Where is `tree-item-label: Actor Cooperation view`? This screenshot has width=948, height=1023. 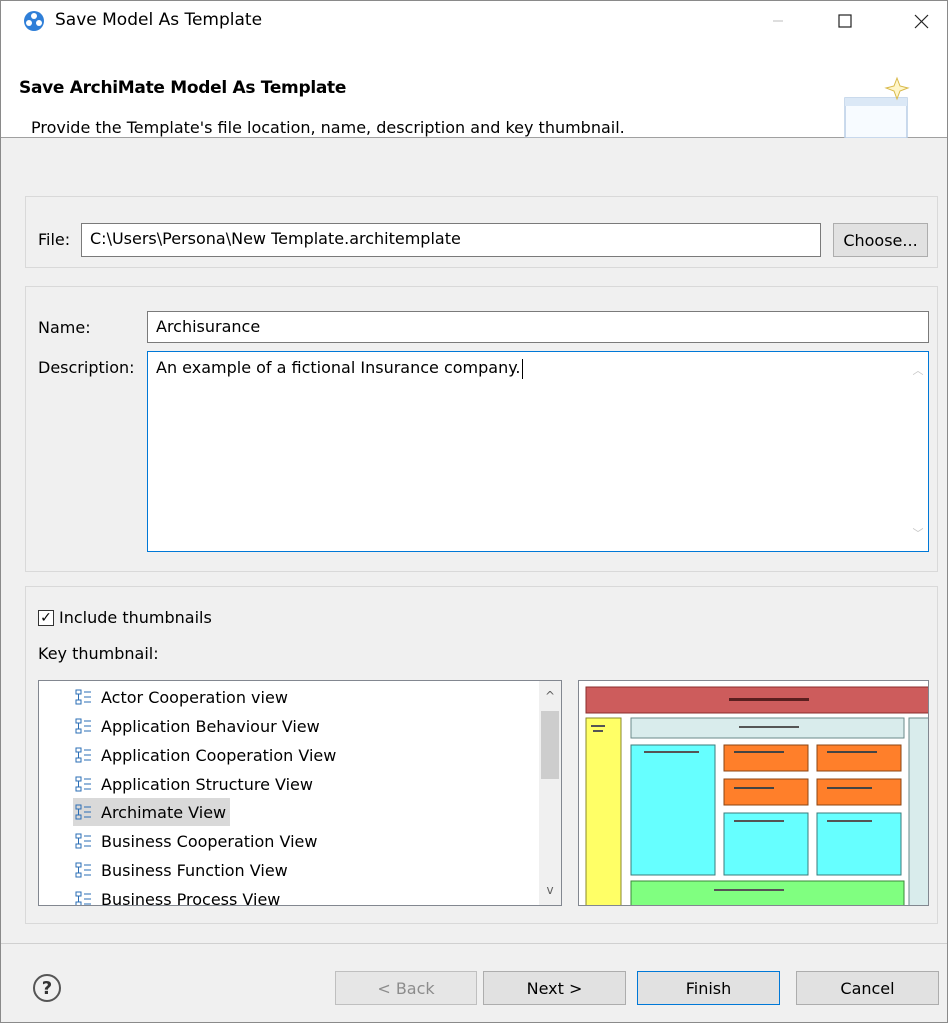 tree-item-label: Actor Cooperation view is located at coordinates (194, 697).